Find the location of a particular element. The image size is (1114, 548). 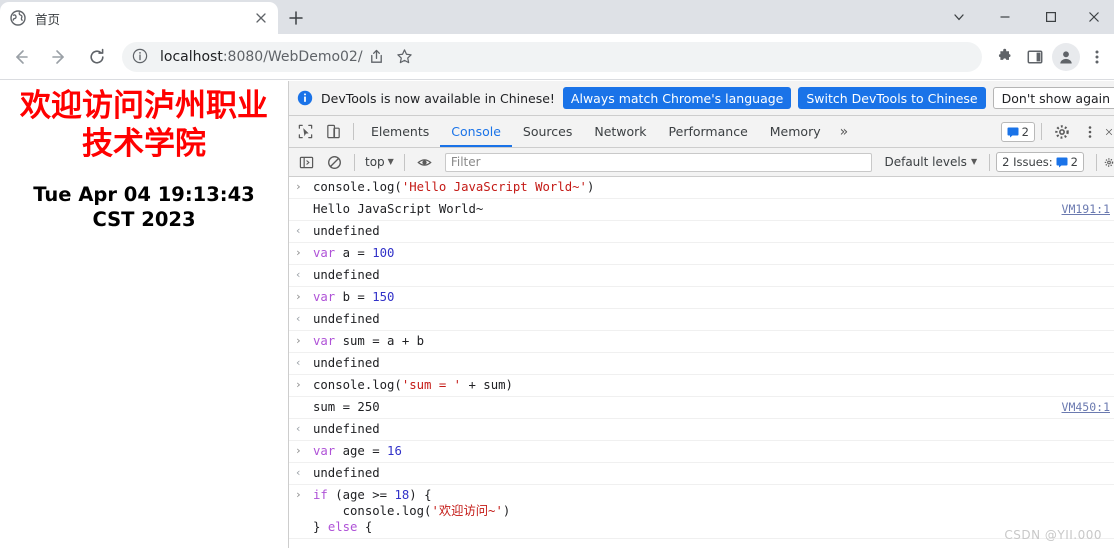

console-sidebar-icon is located at coordinates (306, 162).